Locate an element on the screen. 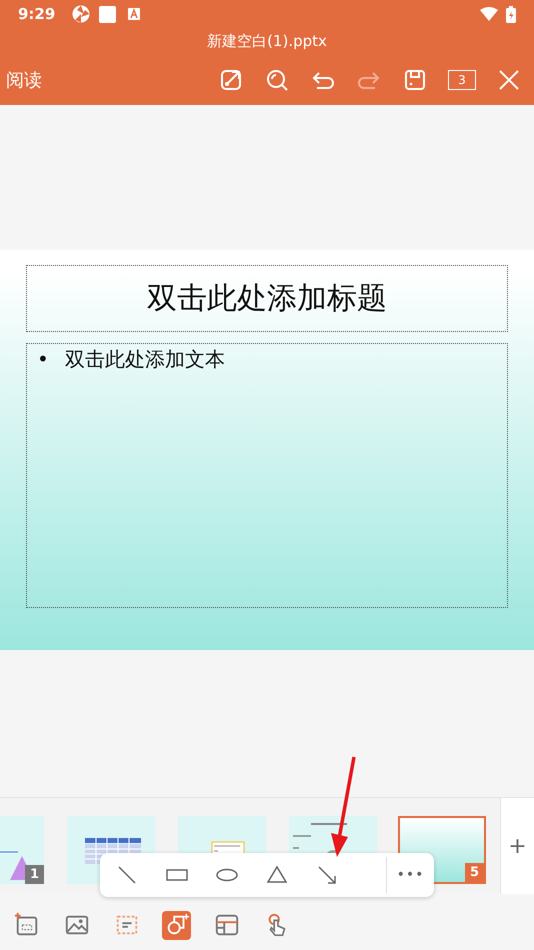 The image size is (534, 950). more-button: ••• is located at coordinates (410, 875).